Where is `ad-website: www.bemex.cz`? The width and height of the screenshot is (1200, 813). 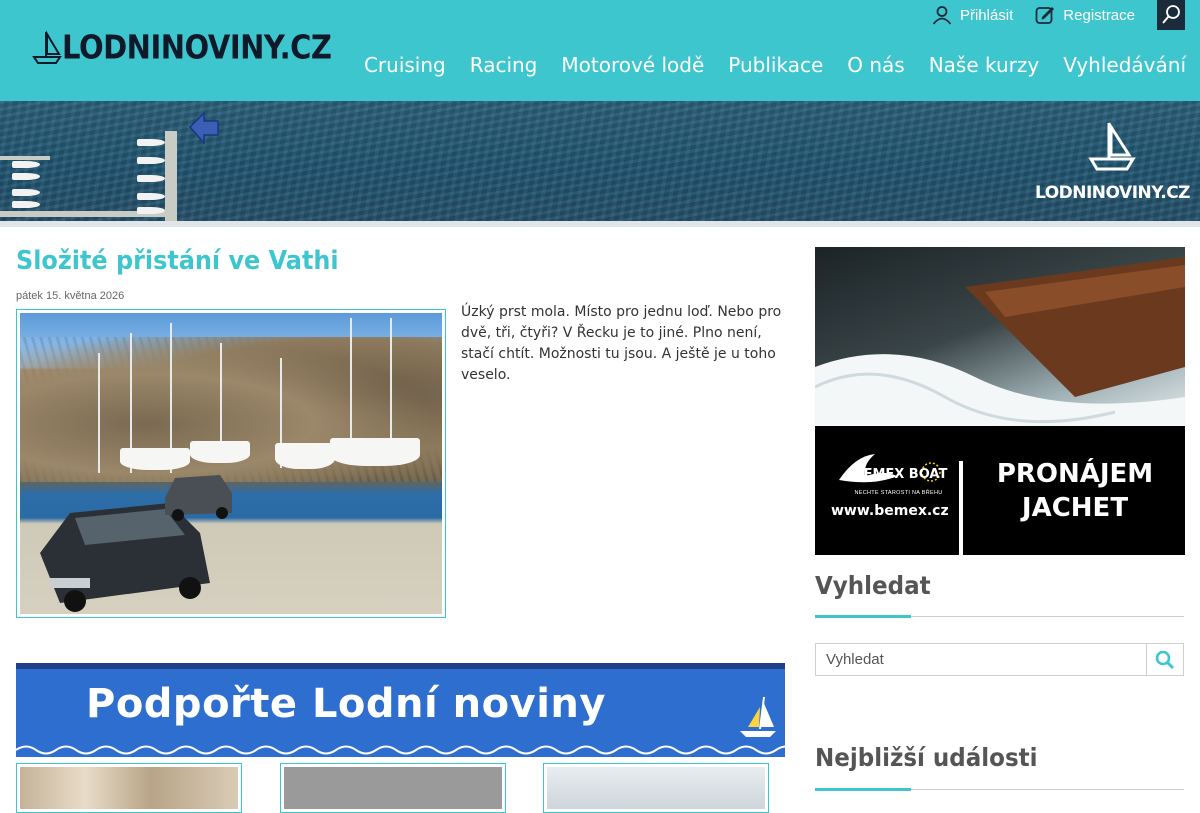 ad-website: www.bemex.cz is located at coordinates (890, 511).